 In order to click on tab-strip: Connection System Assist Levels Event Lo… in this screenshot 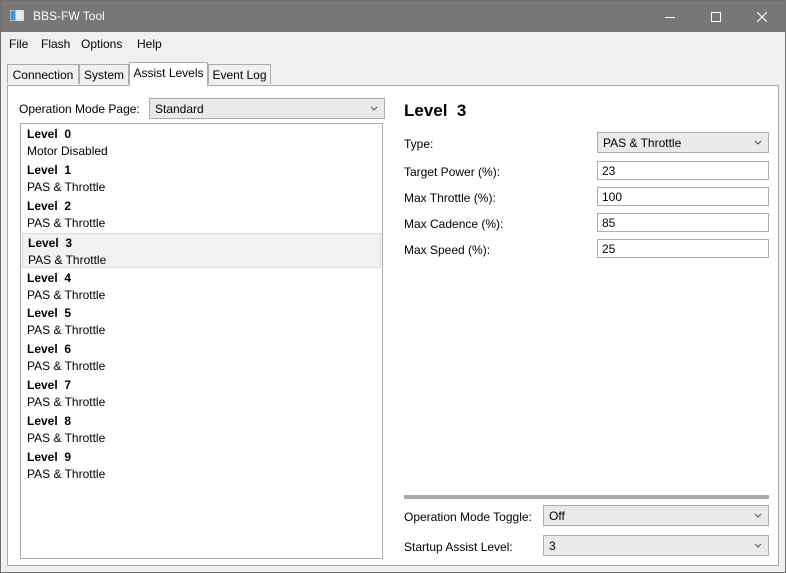, I will do `click(393, 70)`.